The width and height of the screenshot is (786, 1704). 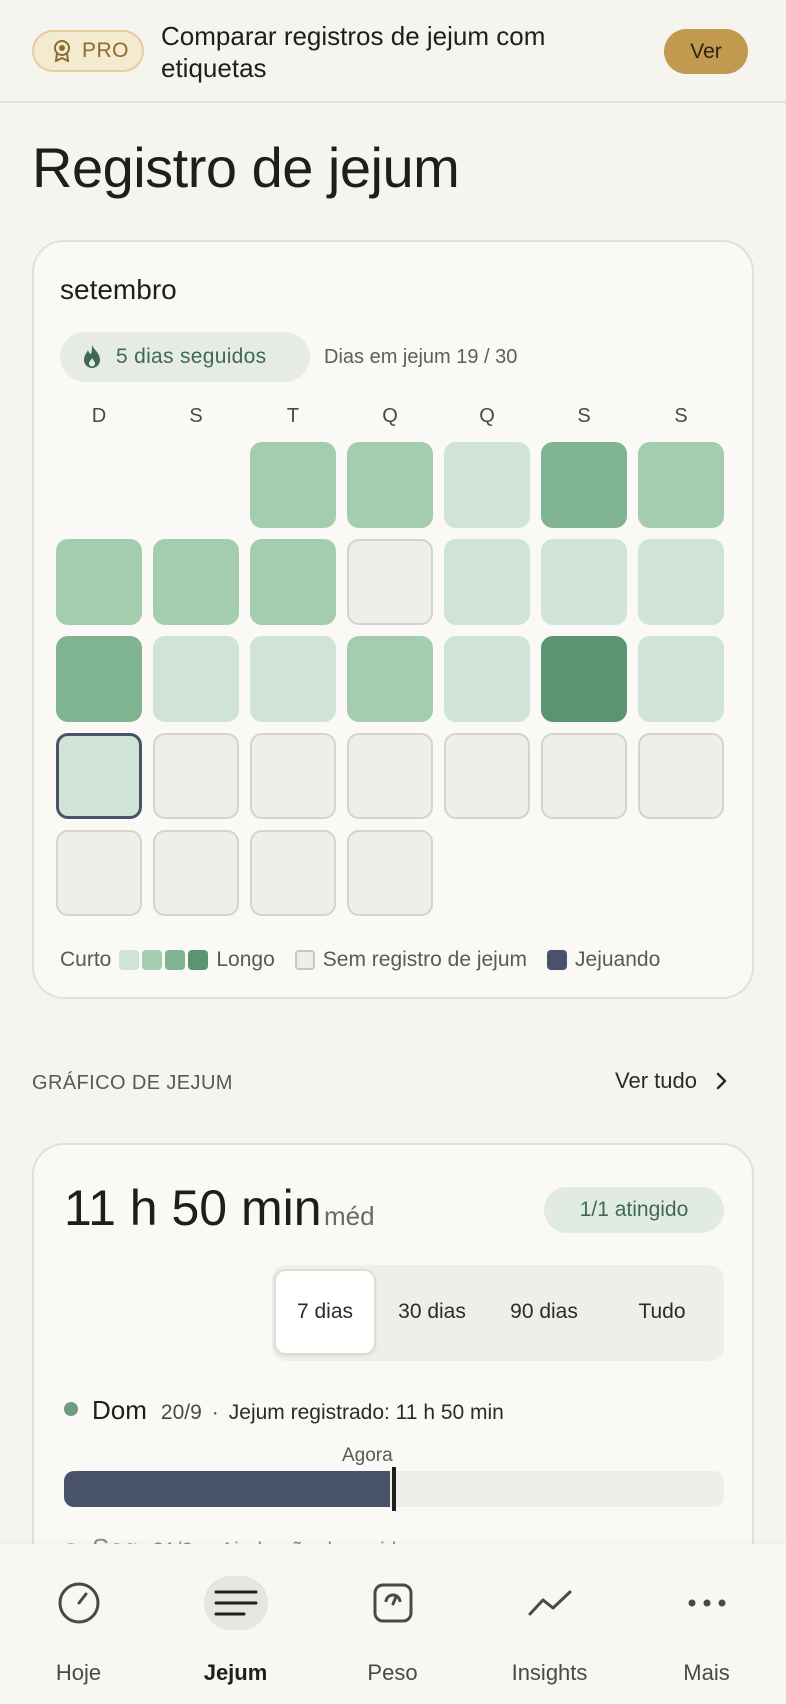 What do you see at coordinates (325, 1312) in the screenshot?
I see `range-7-days: 7 dias` at bounding box center [325, 1312].